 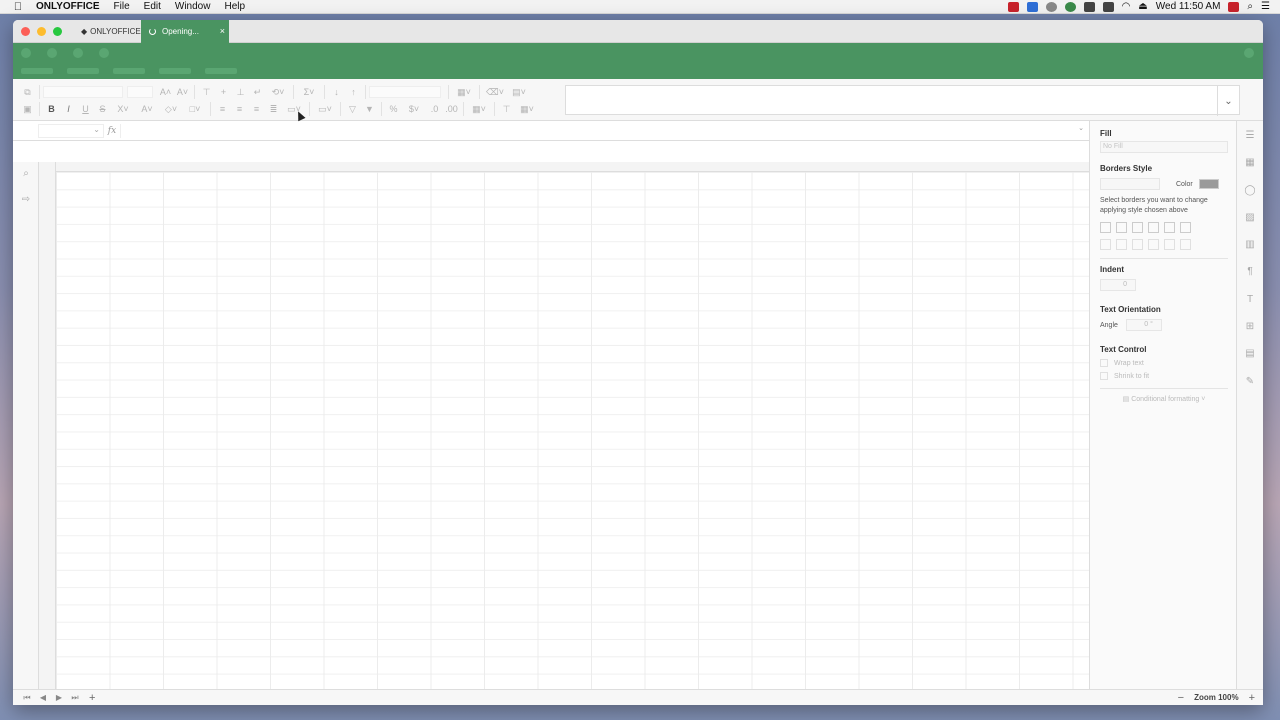 I want to click on last-sheet-icon: ⏭, so click(x=75, y=698).